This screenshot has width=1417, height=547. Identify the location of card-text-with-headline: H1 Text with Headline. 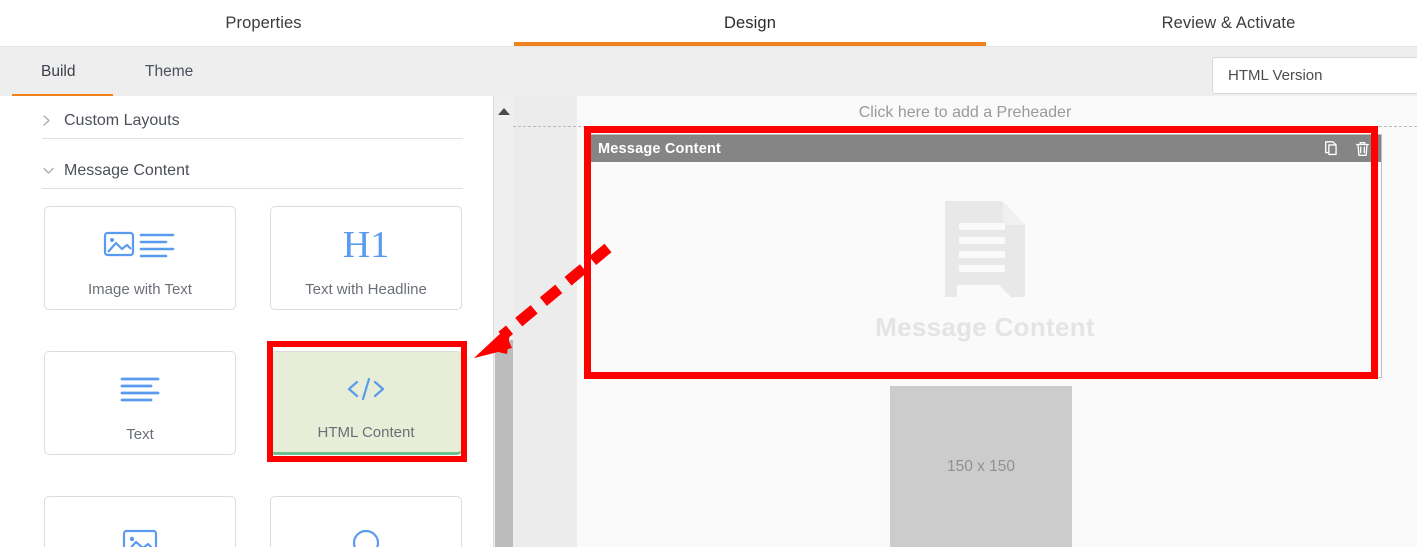
(366, 258).